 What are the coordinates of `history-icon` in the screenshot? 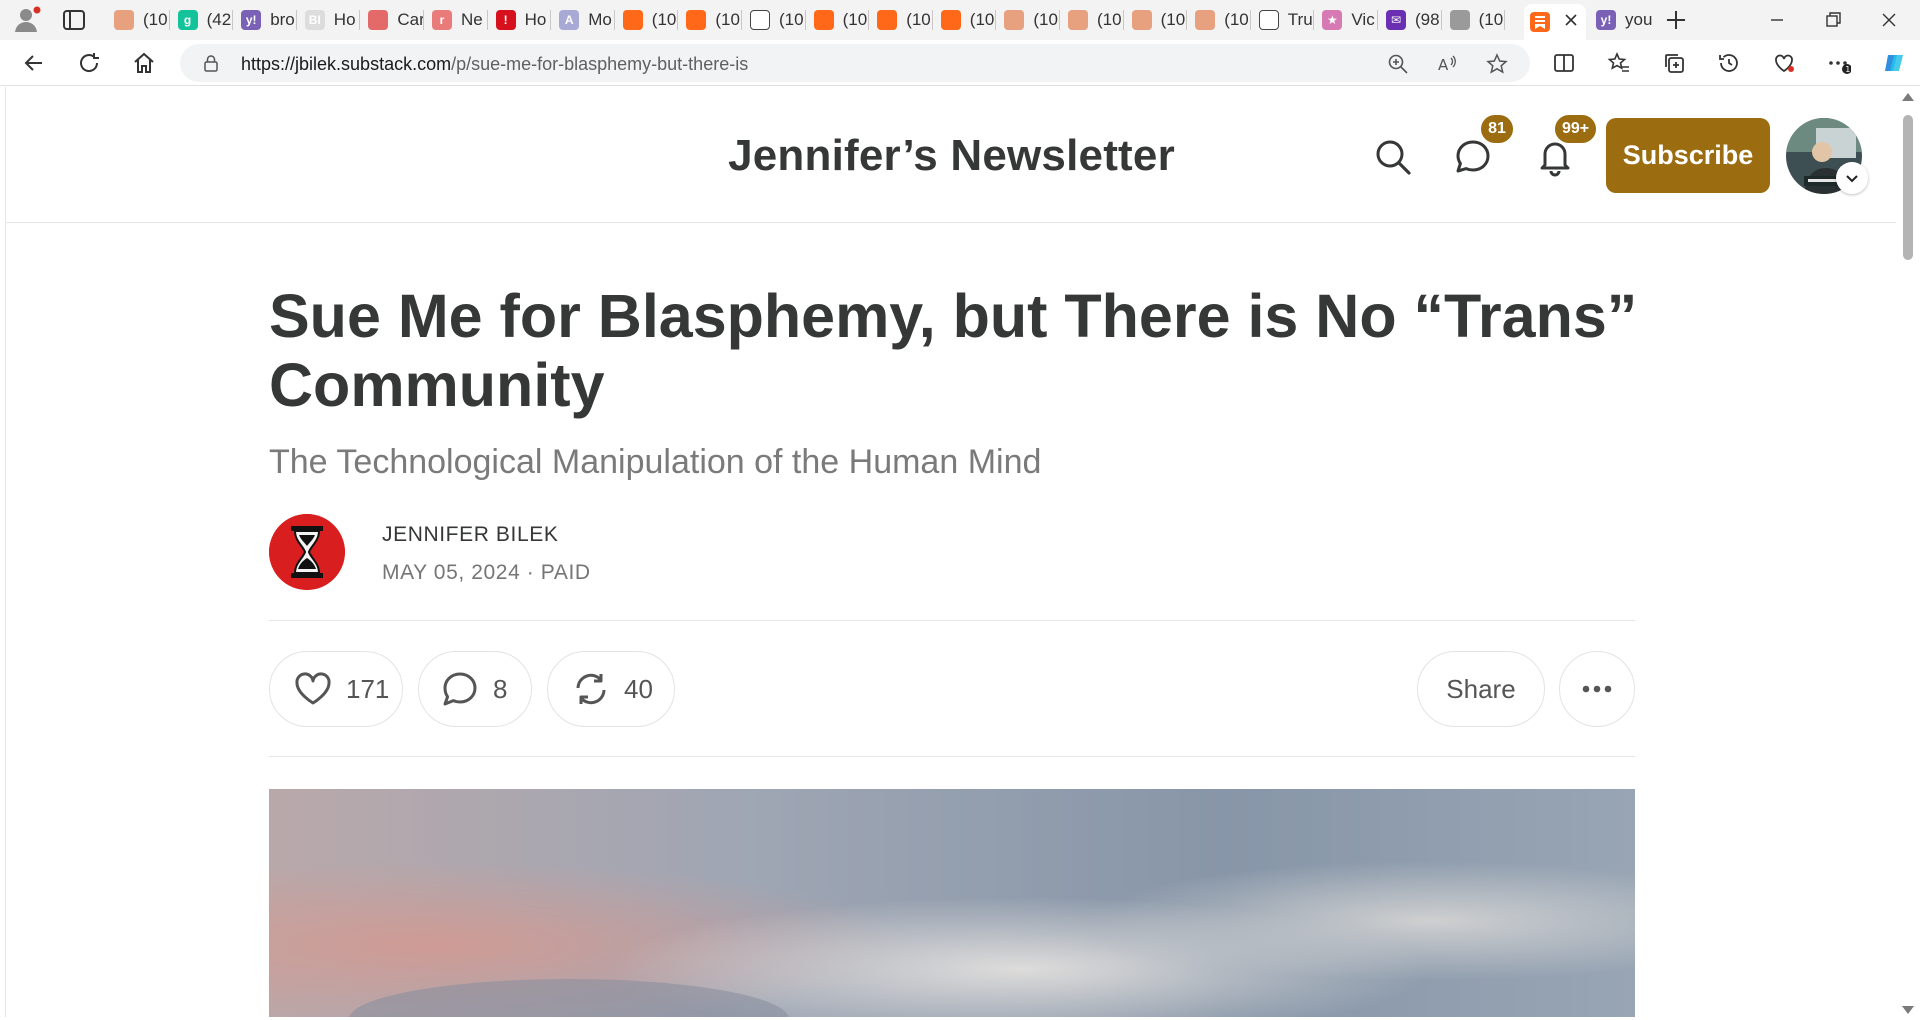 It's located at (1729, 63).